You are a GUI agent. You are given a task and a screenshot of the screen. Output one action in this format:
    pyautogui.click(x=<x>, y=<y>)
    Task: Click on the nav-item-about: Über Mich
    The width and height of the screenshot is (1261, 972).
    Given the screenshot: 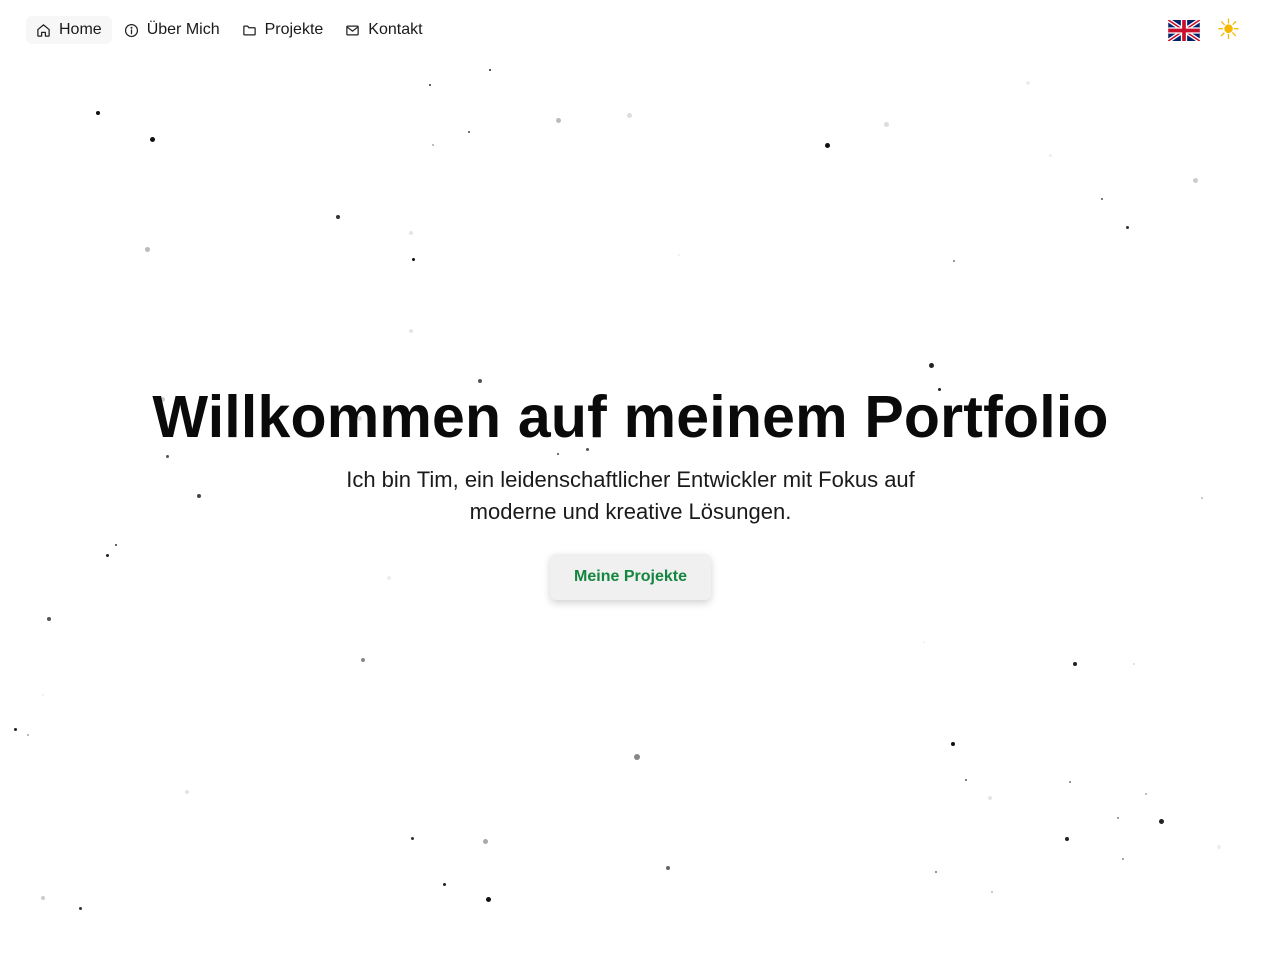 What is the action you would take?
    pyautogui.click(x=172, y=30)
    